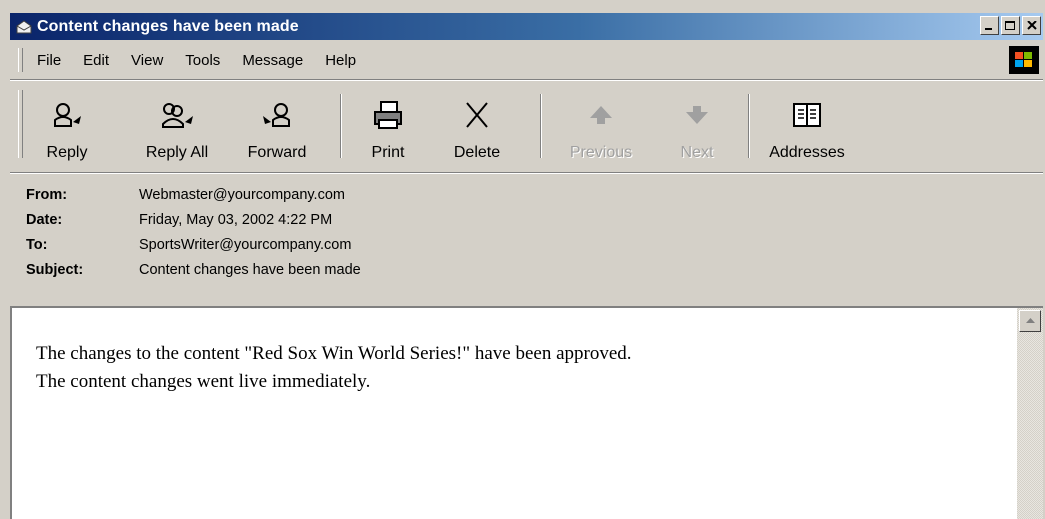  I want to click on addresses-label: Addresses, so click(807, 152).